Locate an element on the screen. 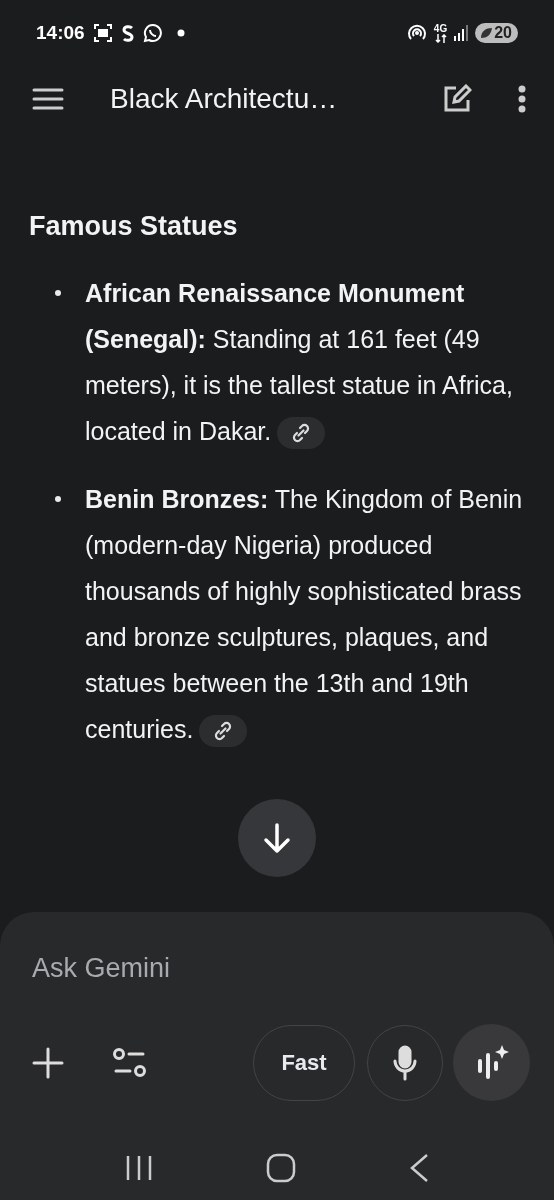 Image resolution: width=554 pixels, height=1200 pixels. data-arrows-icon is located at coordinates (440, 38).